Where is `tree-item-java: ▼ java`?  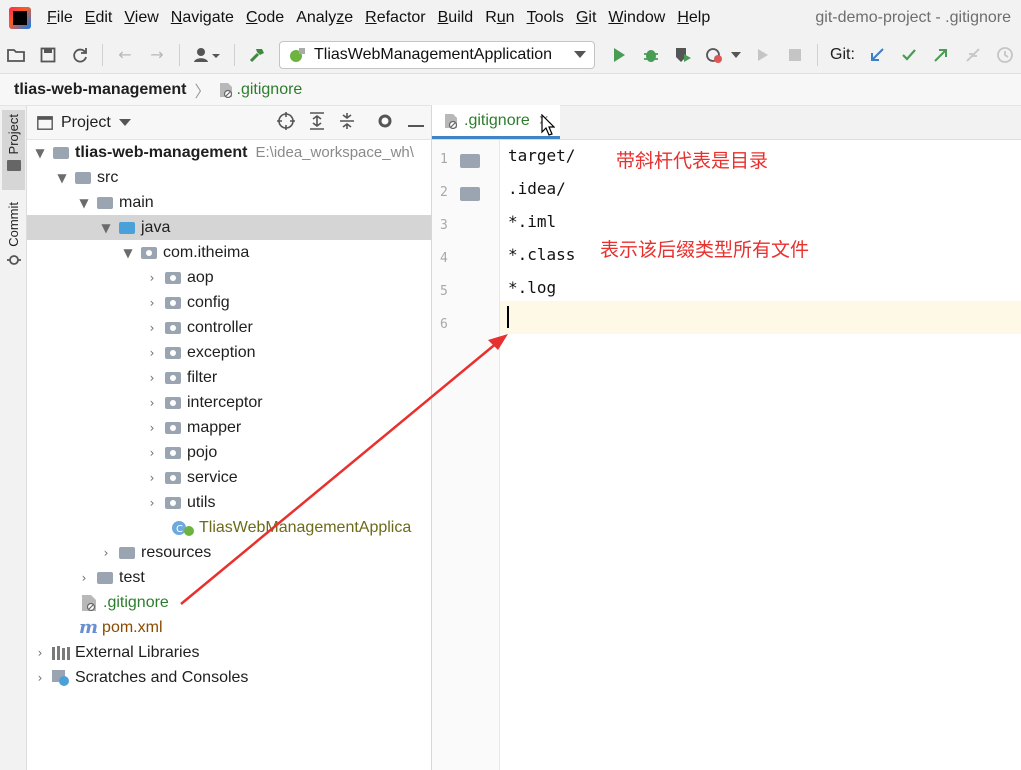 tree-item-java: ▼ java is located at coordinates (229, 227).